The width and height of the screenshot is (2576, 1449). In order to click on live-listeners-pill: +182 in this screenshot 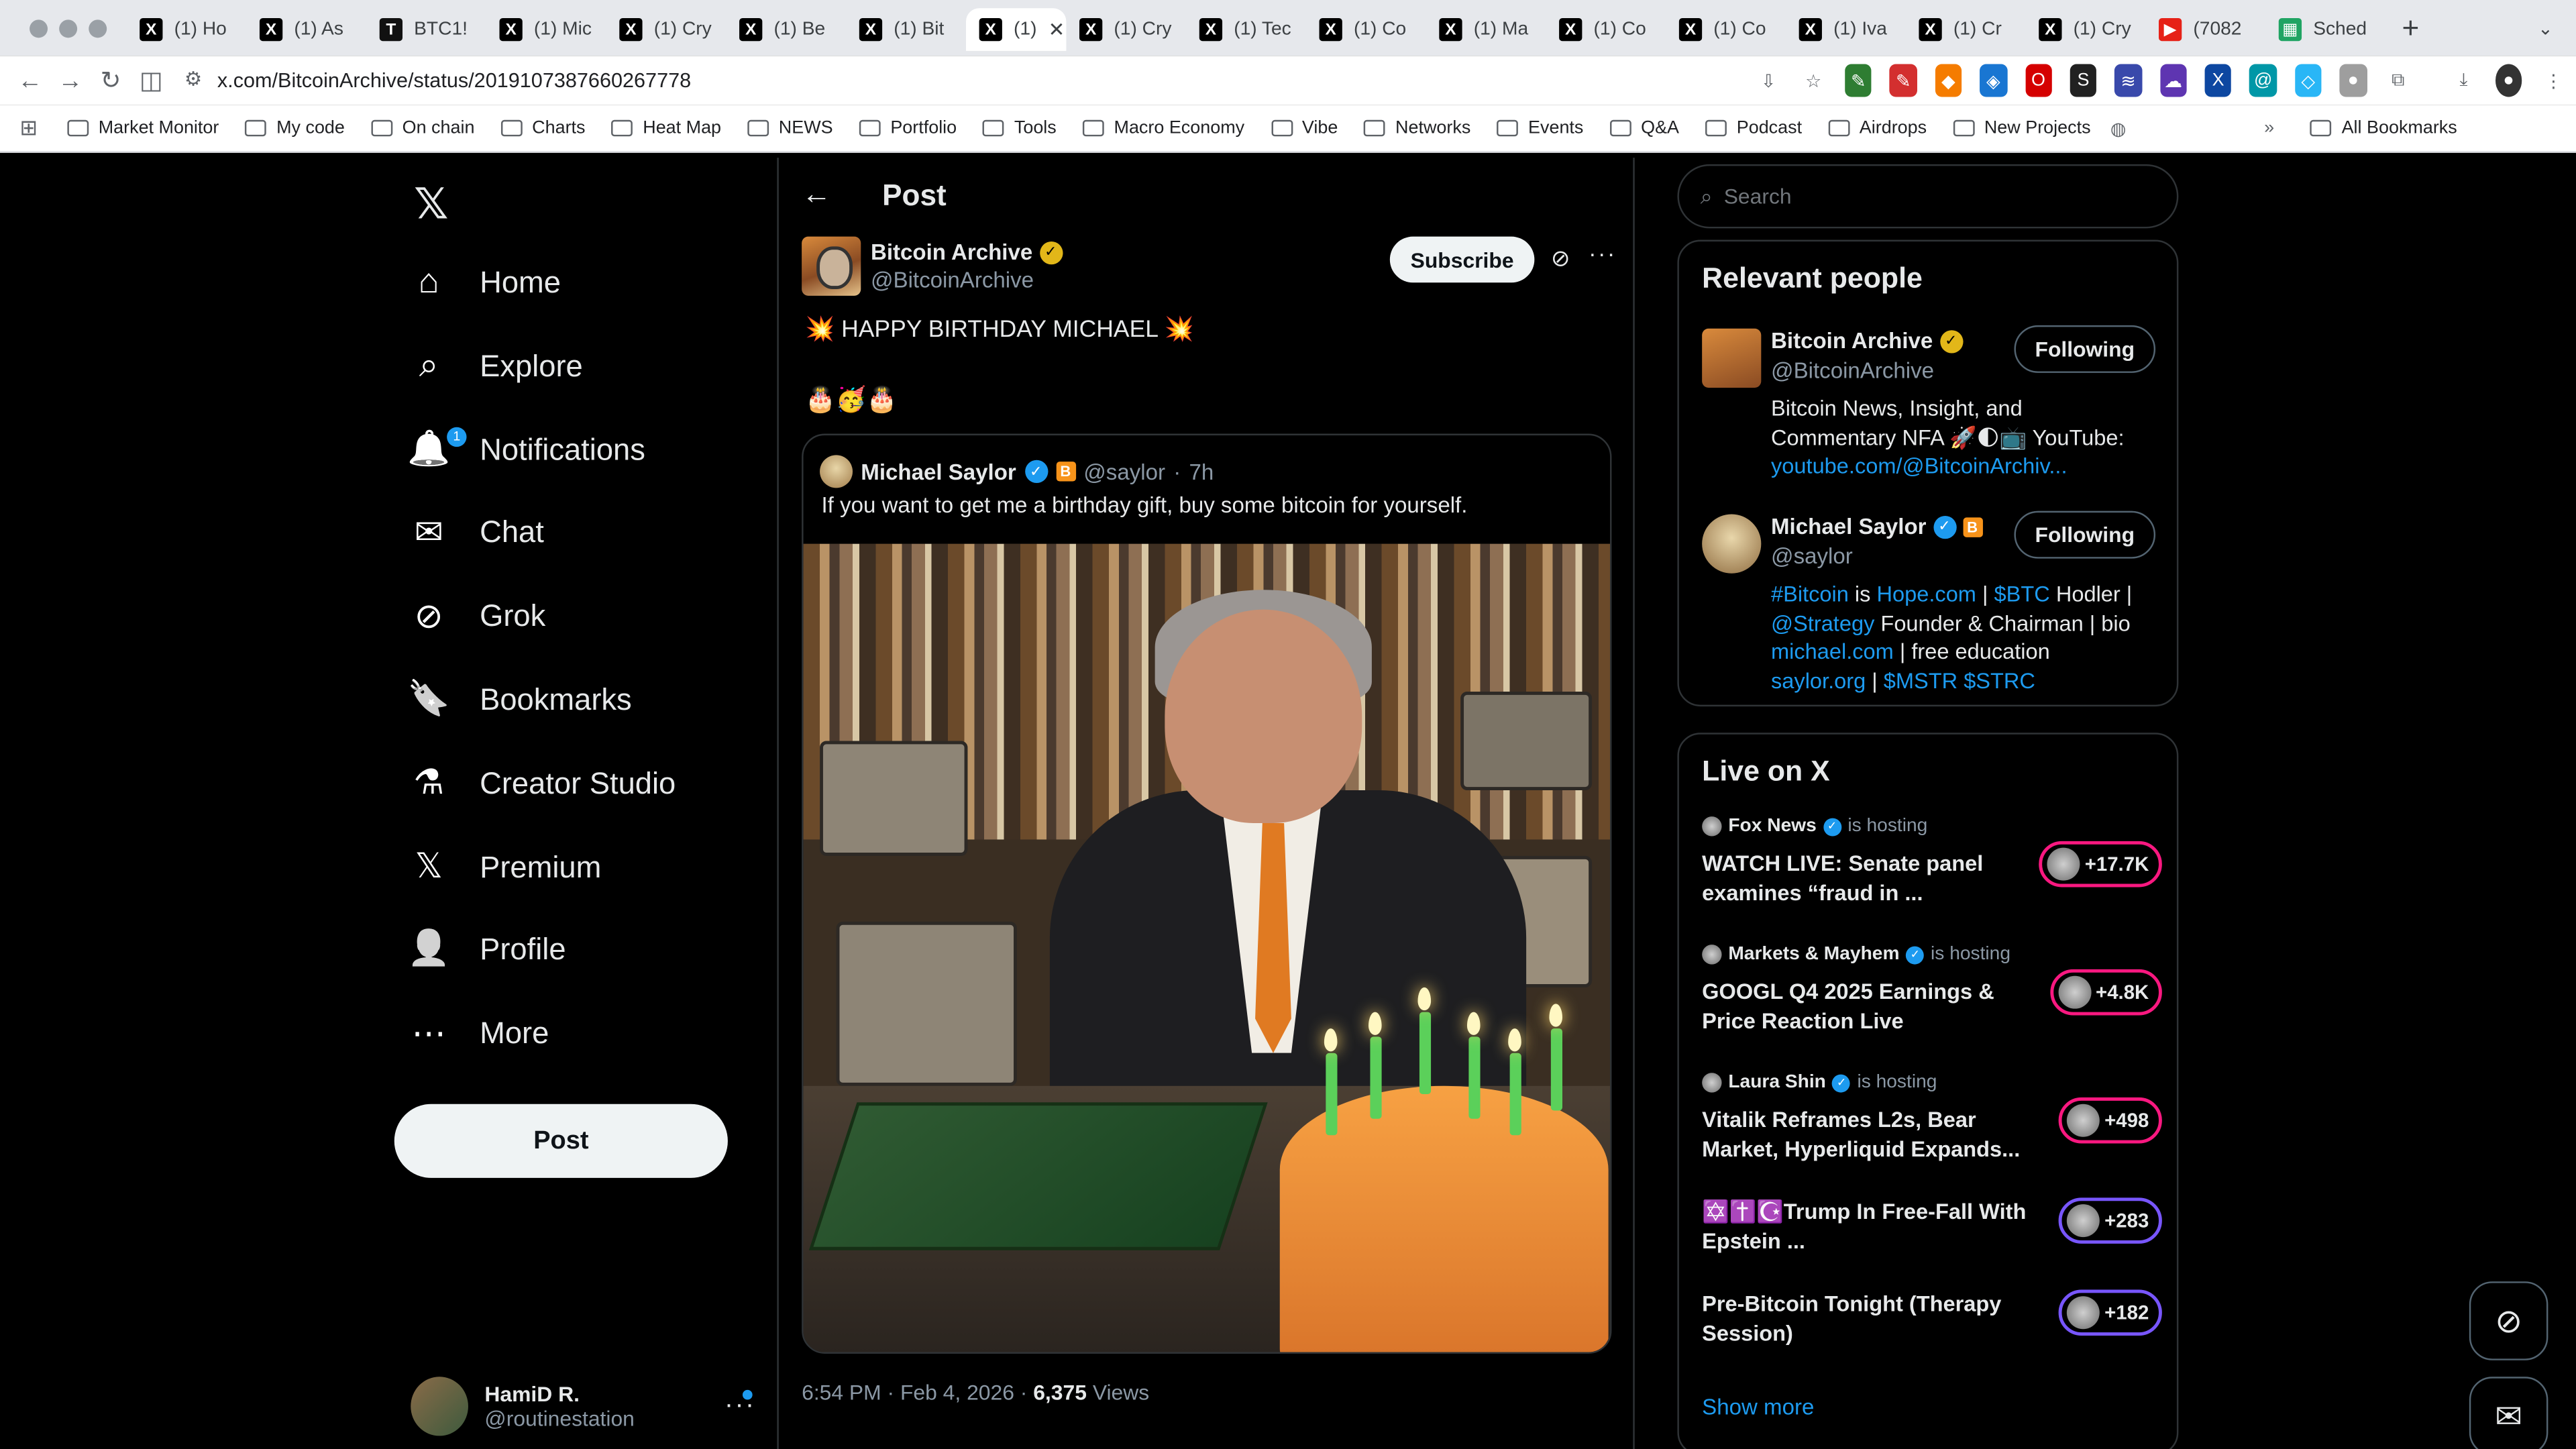, I will do `click(2110, 1312)`.